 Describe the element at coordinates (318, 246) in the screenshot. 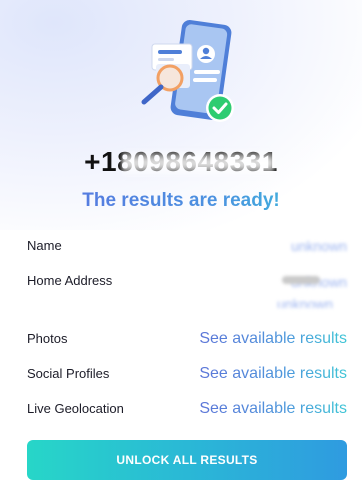

I see `row-value-name: unknown` at that location.